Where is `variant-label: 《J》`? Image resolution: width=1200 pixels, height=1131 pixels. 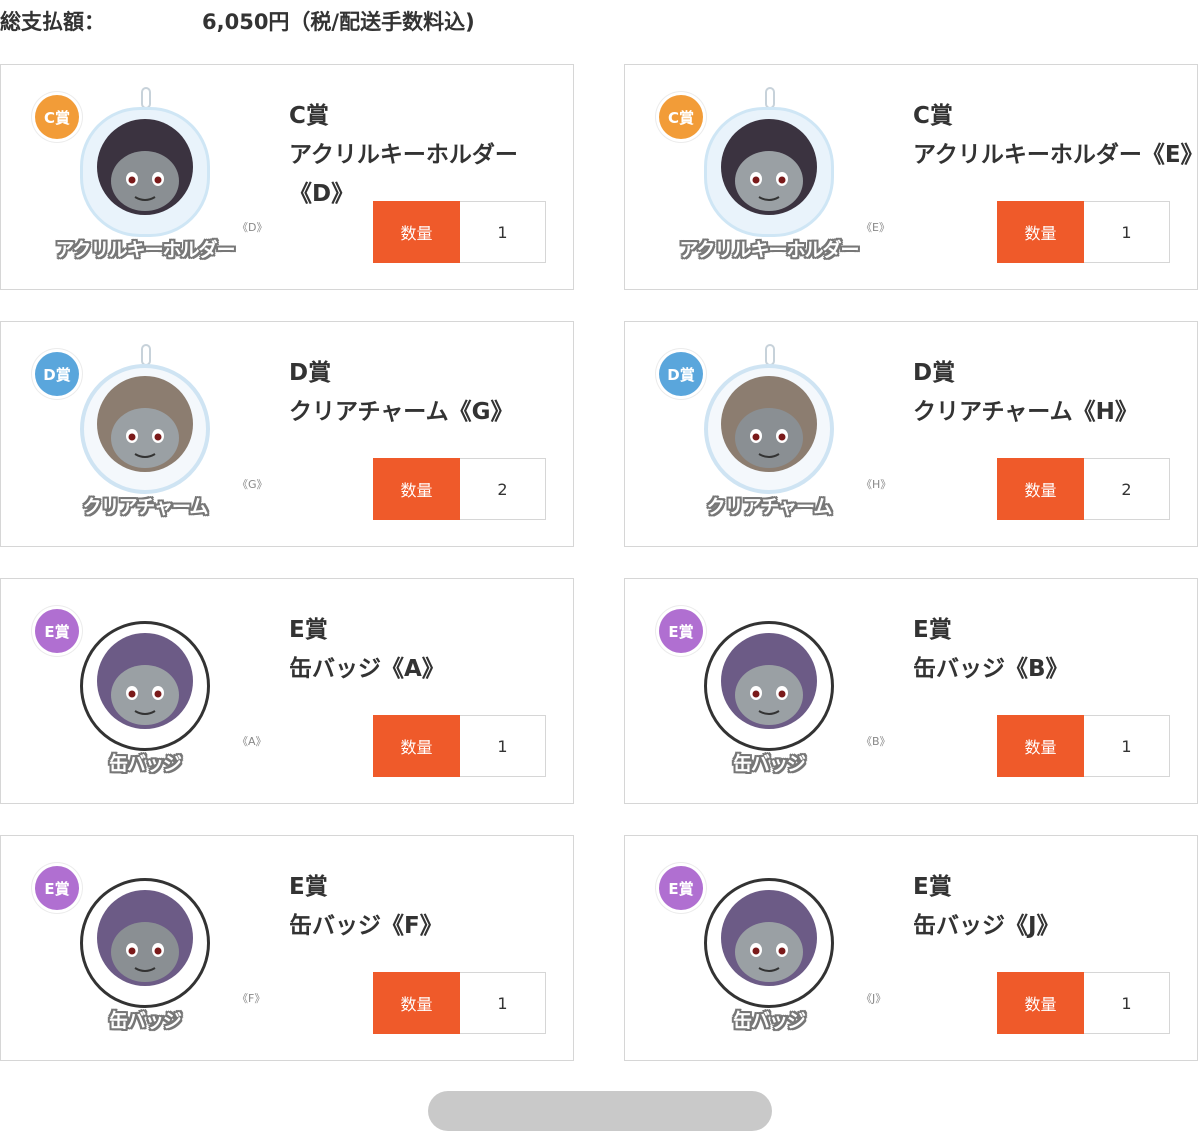
variant-label: 《J》 is located at coordinates (874, 998).